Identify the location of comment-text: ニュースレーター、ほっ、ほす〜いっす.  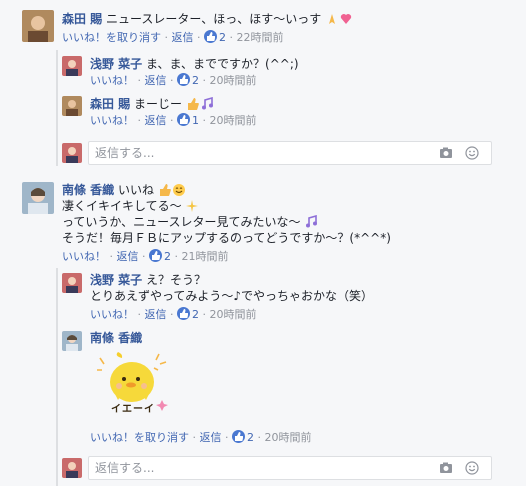
(214, 19).